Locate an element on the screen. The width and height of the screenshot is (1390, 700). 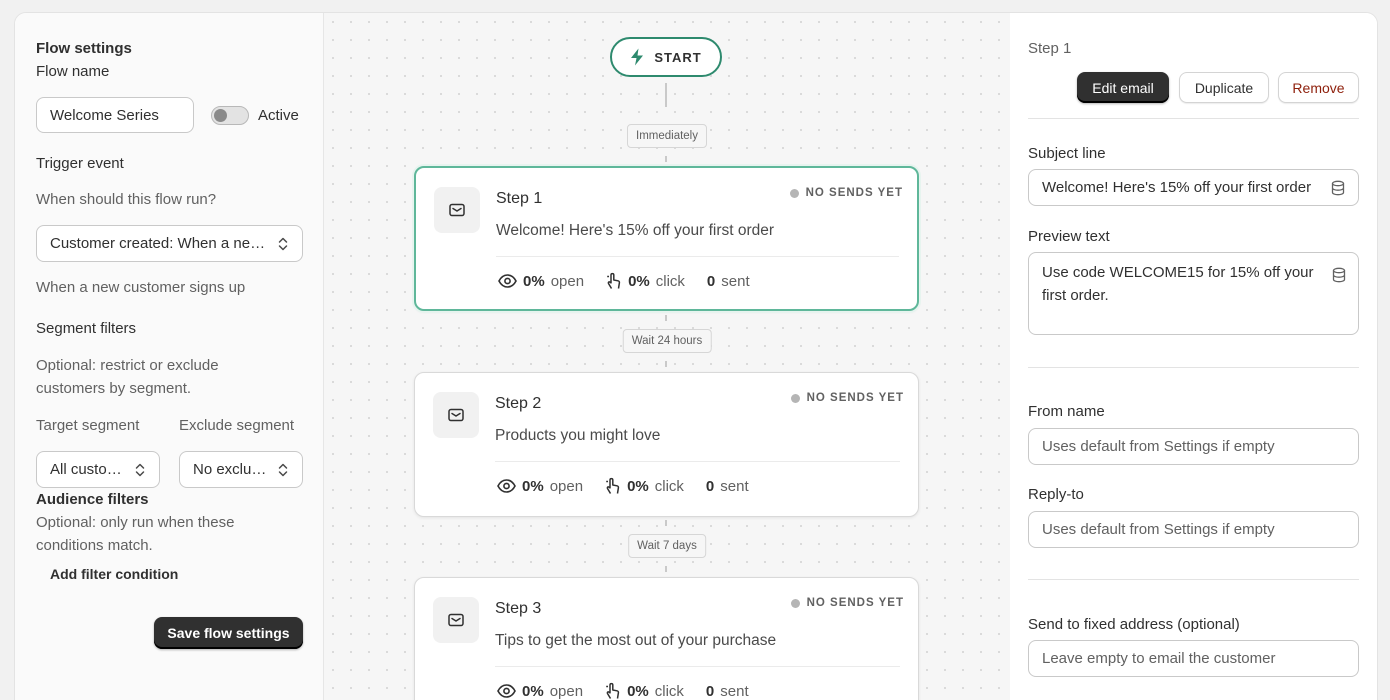
edit-email-button: Edit email is located at coordinates (1123, 87).